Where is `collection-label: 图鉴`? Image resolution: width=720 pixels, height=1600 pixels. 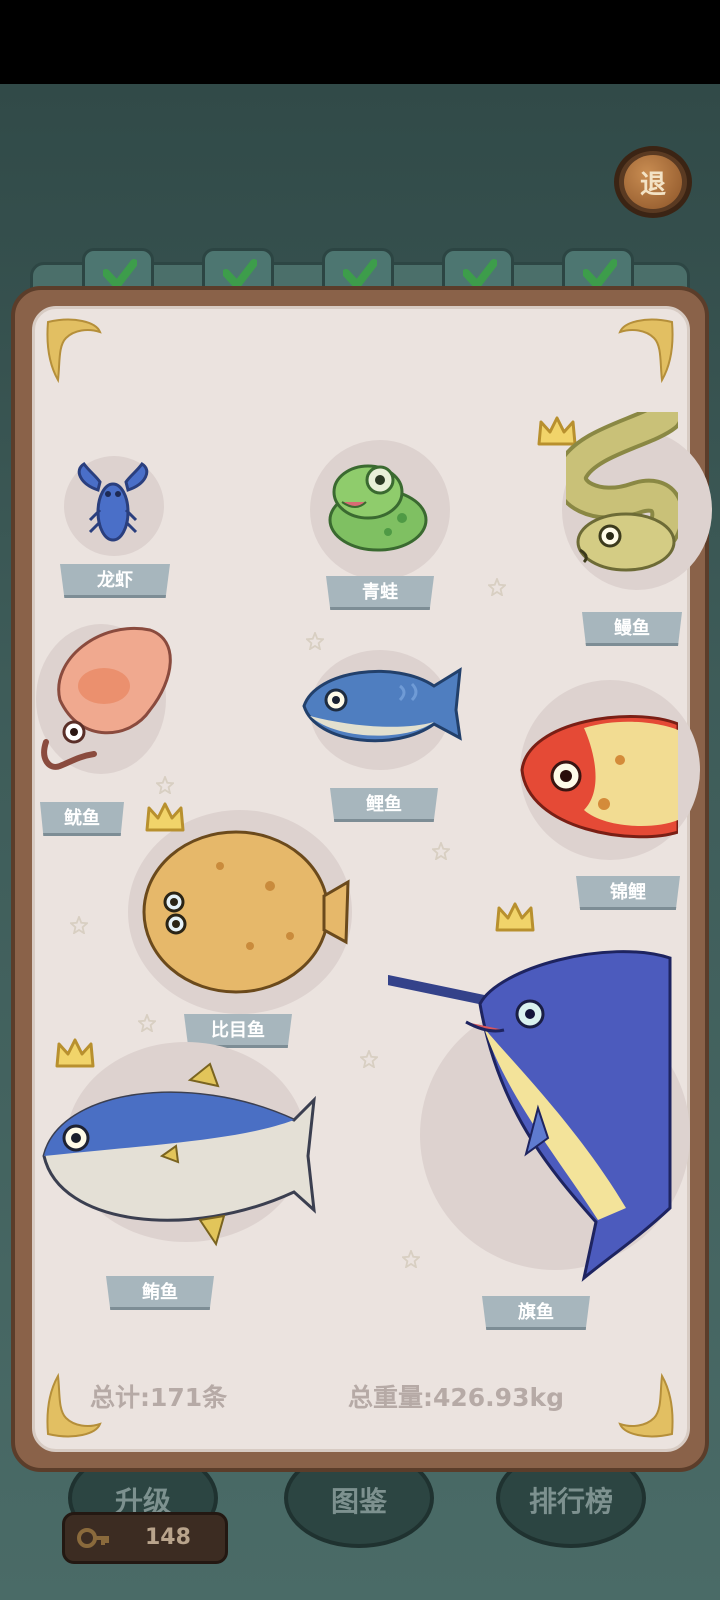
collection-label: 图鉴 is located at coordinates (358, 1501).